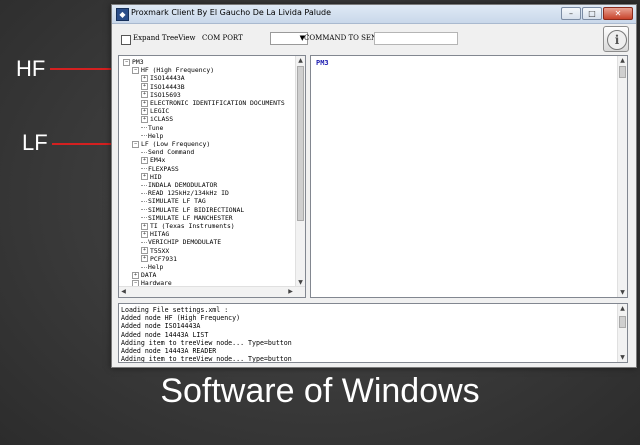  I want to click on tree-node: INDALA DEMODULATOR, so click(179, 185).